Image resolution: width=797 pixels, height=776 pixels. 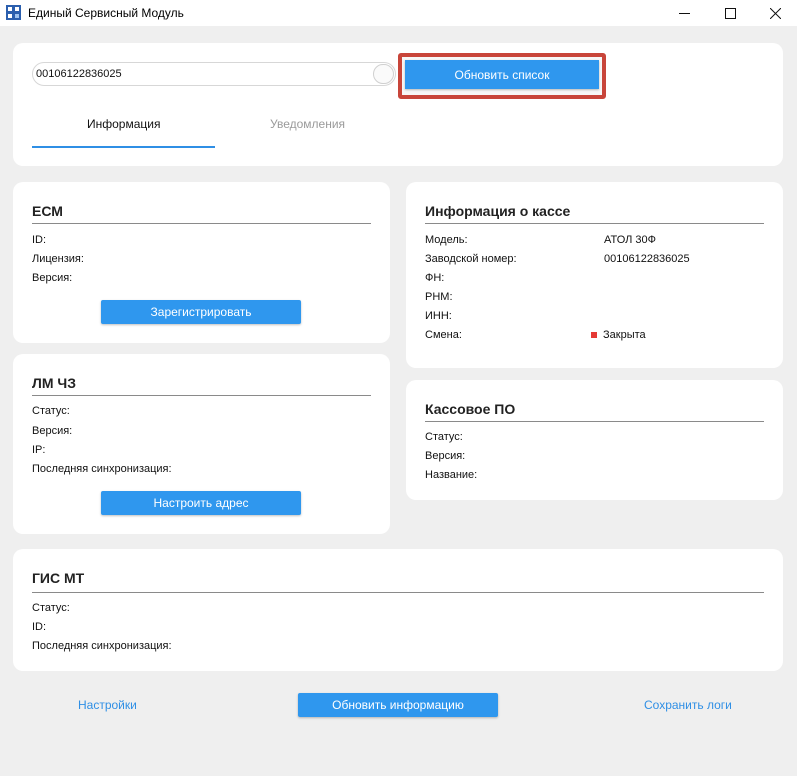 What do you see at coordinates (435, 278) in the screenshot?
I see `cash-fn-label: ФН:` at bounding box center [435, 278].